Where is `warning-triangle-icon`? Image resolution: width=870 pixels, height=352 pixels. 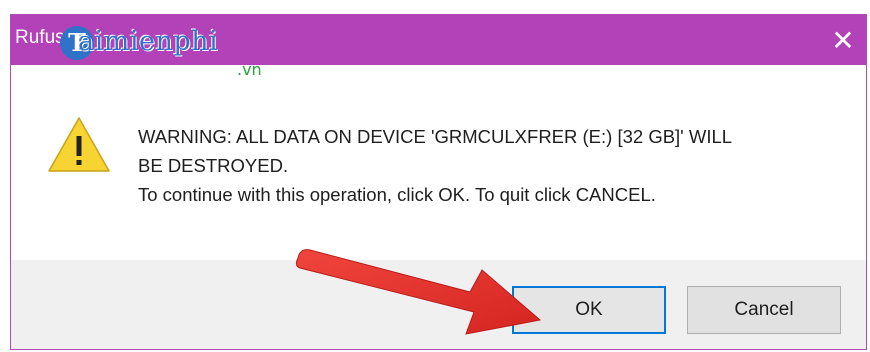 warning-triangle-icon is located at coordinates (79, 144).